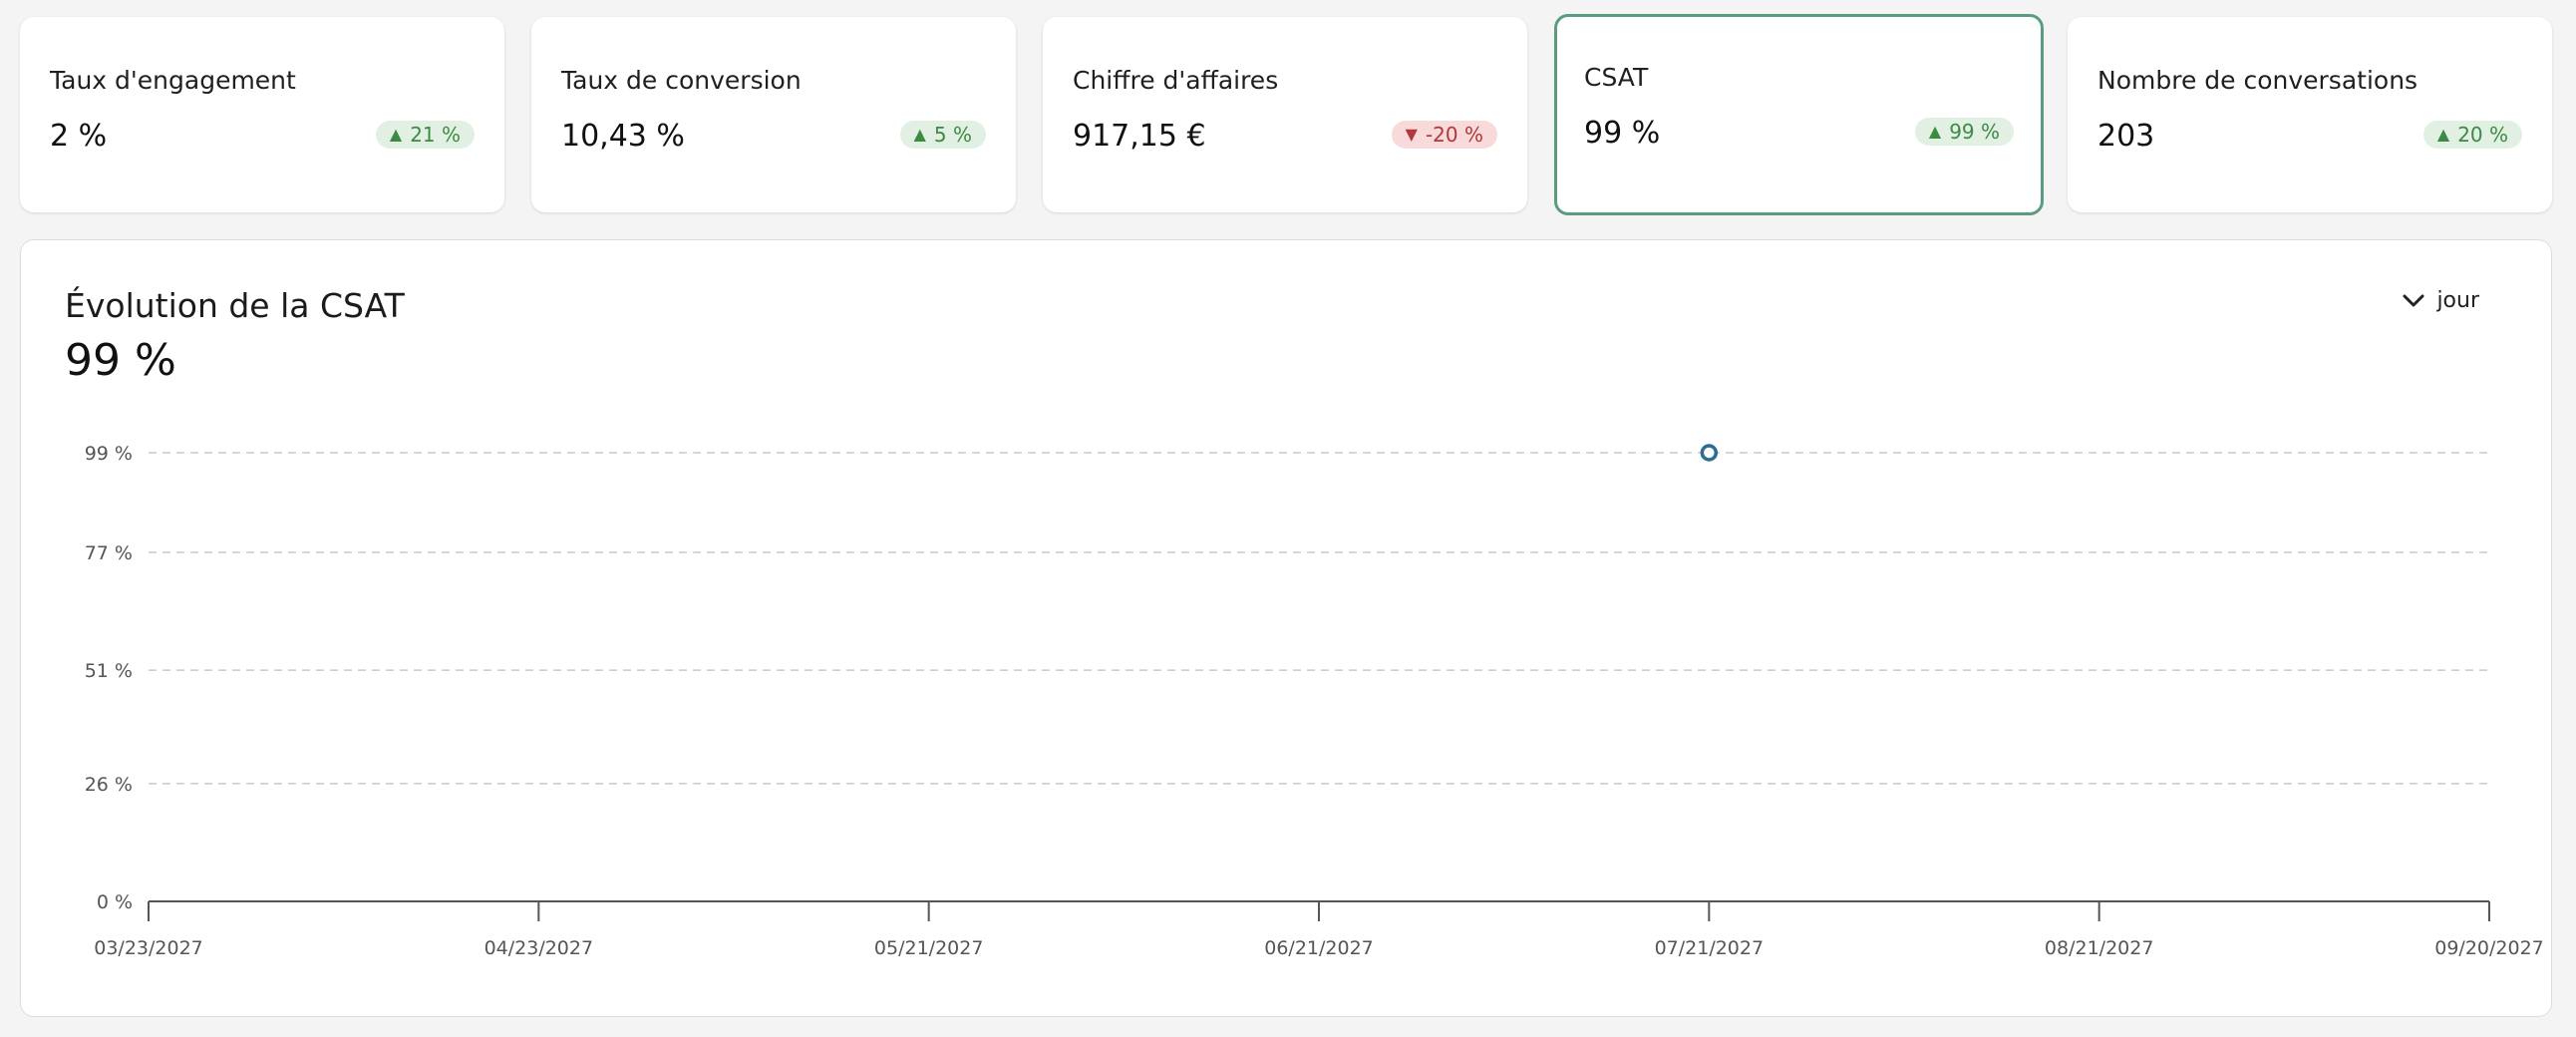 The image size is (2576, 1037). Describe the element at coordinates (2489, 948) in the screenshot. I see `x-tick-label: 09/20/2027` at that location.